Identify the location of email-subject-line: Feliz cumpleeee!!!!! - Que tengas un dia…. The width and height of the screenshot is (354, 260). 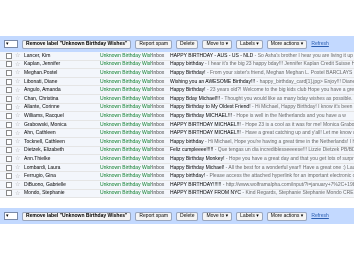
(262, 150).